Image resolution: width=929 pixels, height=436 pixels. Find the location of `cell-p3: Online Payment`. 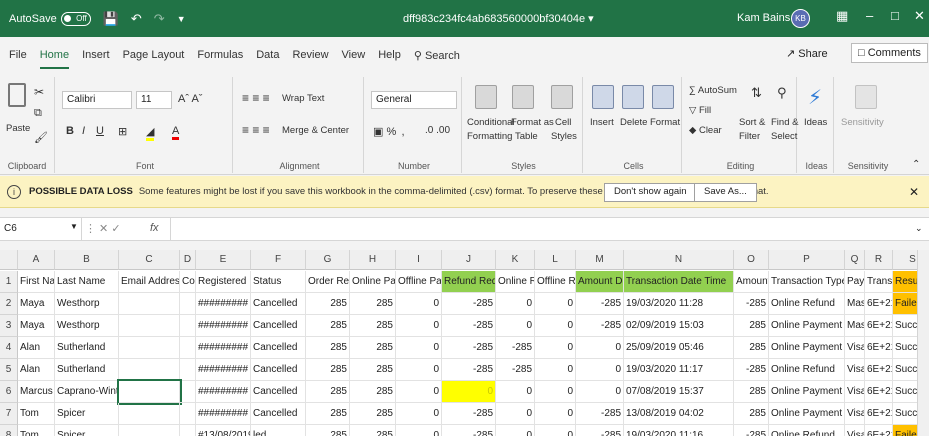

cell-p3: Online Payment is located at coordinates (807, 326).